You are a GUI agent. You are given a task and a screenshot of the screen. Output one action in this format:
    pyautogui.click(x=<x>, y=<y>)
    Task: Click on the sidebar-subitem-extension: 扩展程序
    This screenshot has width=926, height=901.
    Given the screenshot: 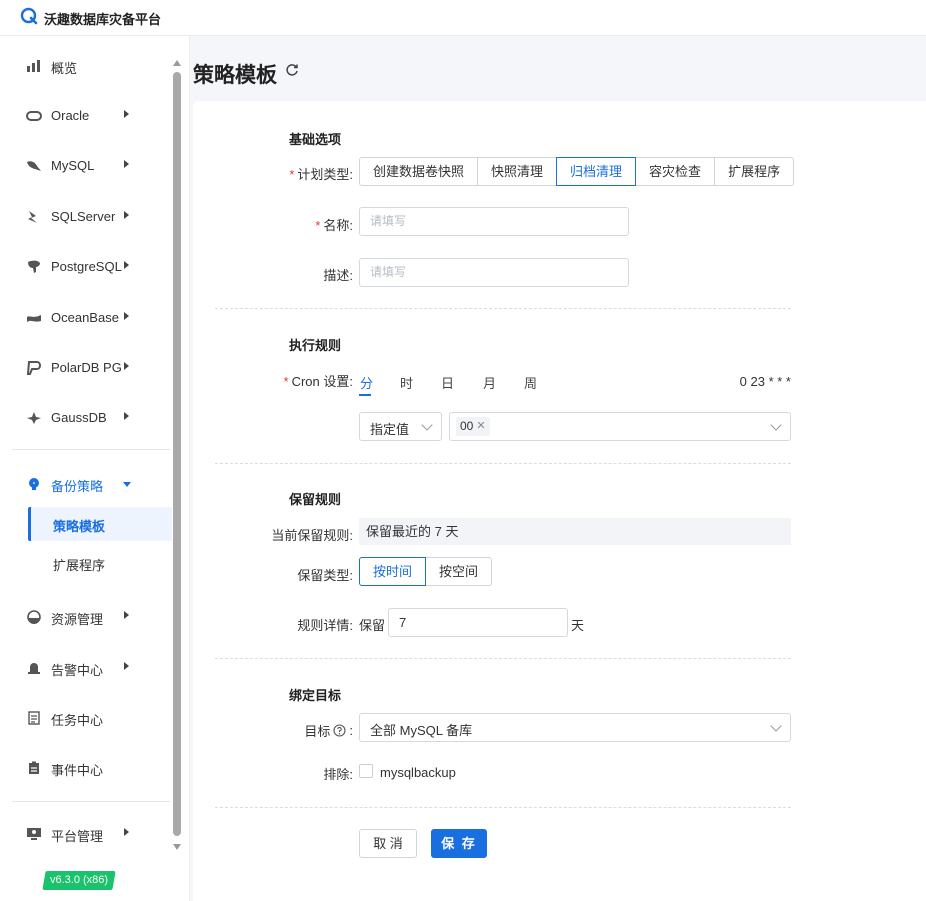 What is the action you would take?
    pyautogui.click(x=100, y=563)
    